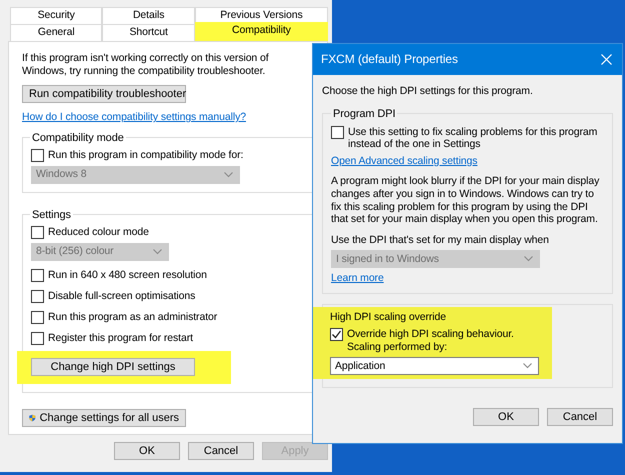 The width and height of the screenshot is (625, 475). Describe the element at coordinates (389, 59) in the screenshot. I see `window-title: FXCM (default) Properties` at that location.